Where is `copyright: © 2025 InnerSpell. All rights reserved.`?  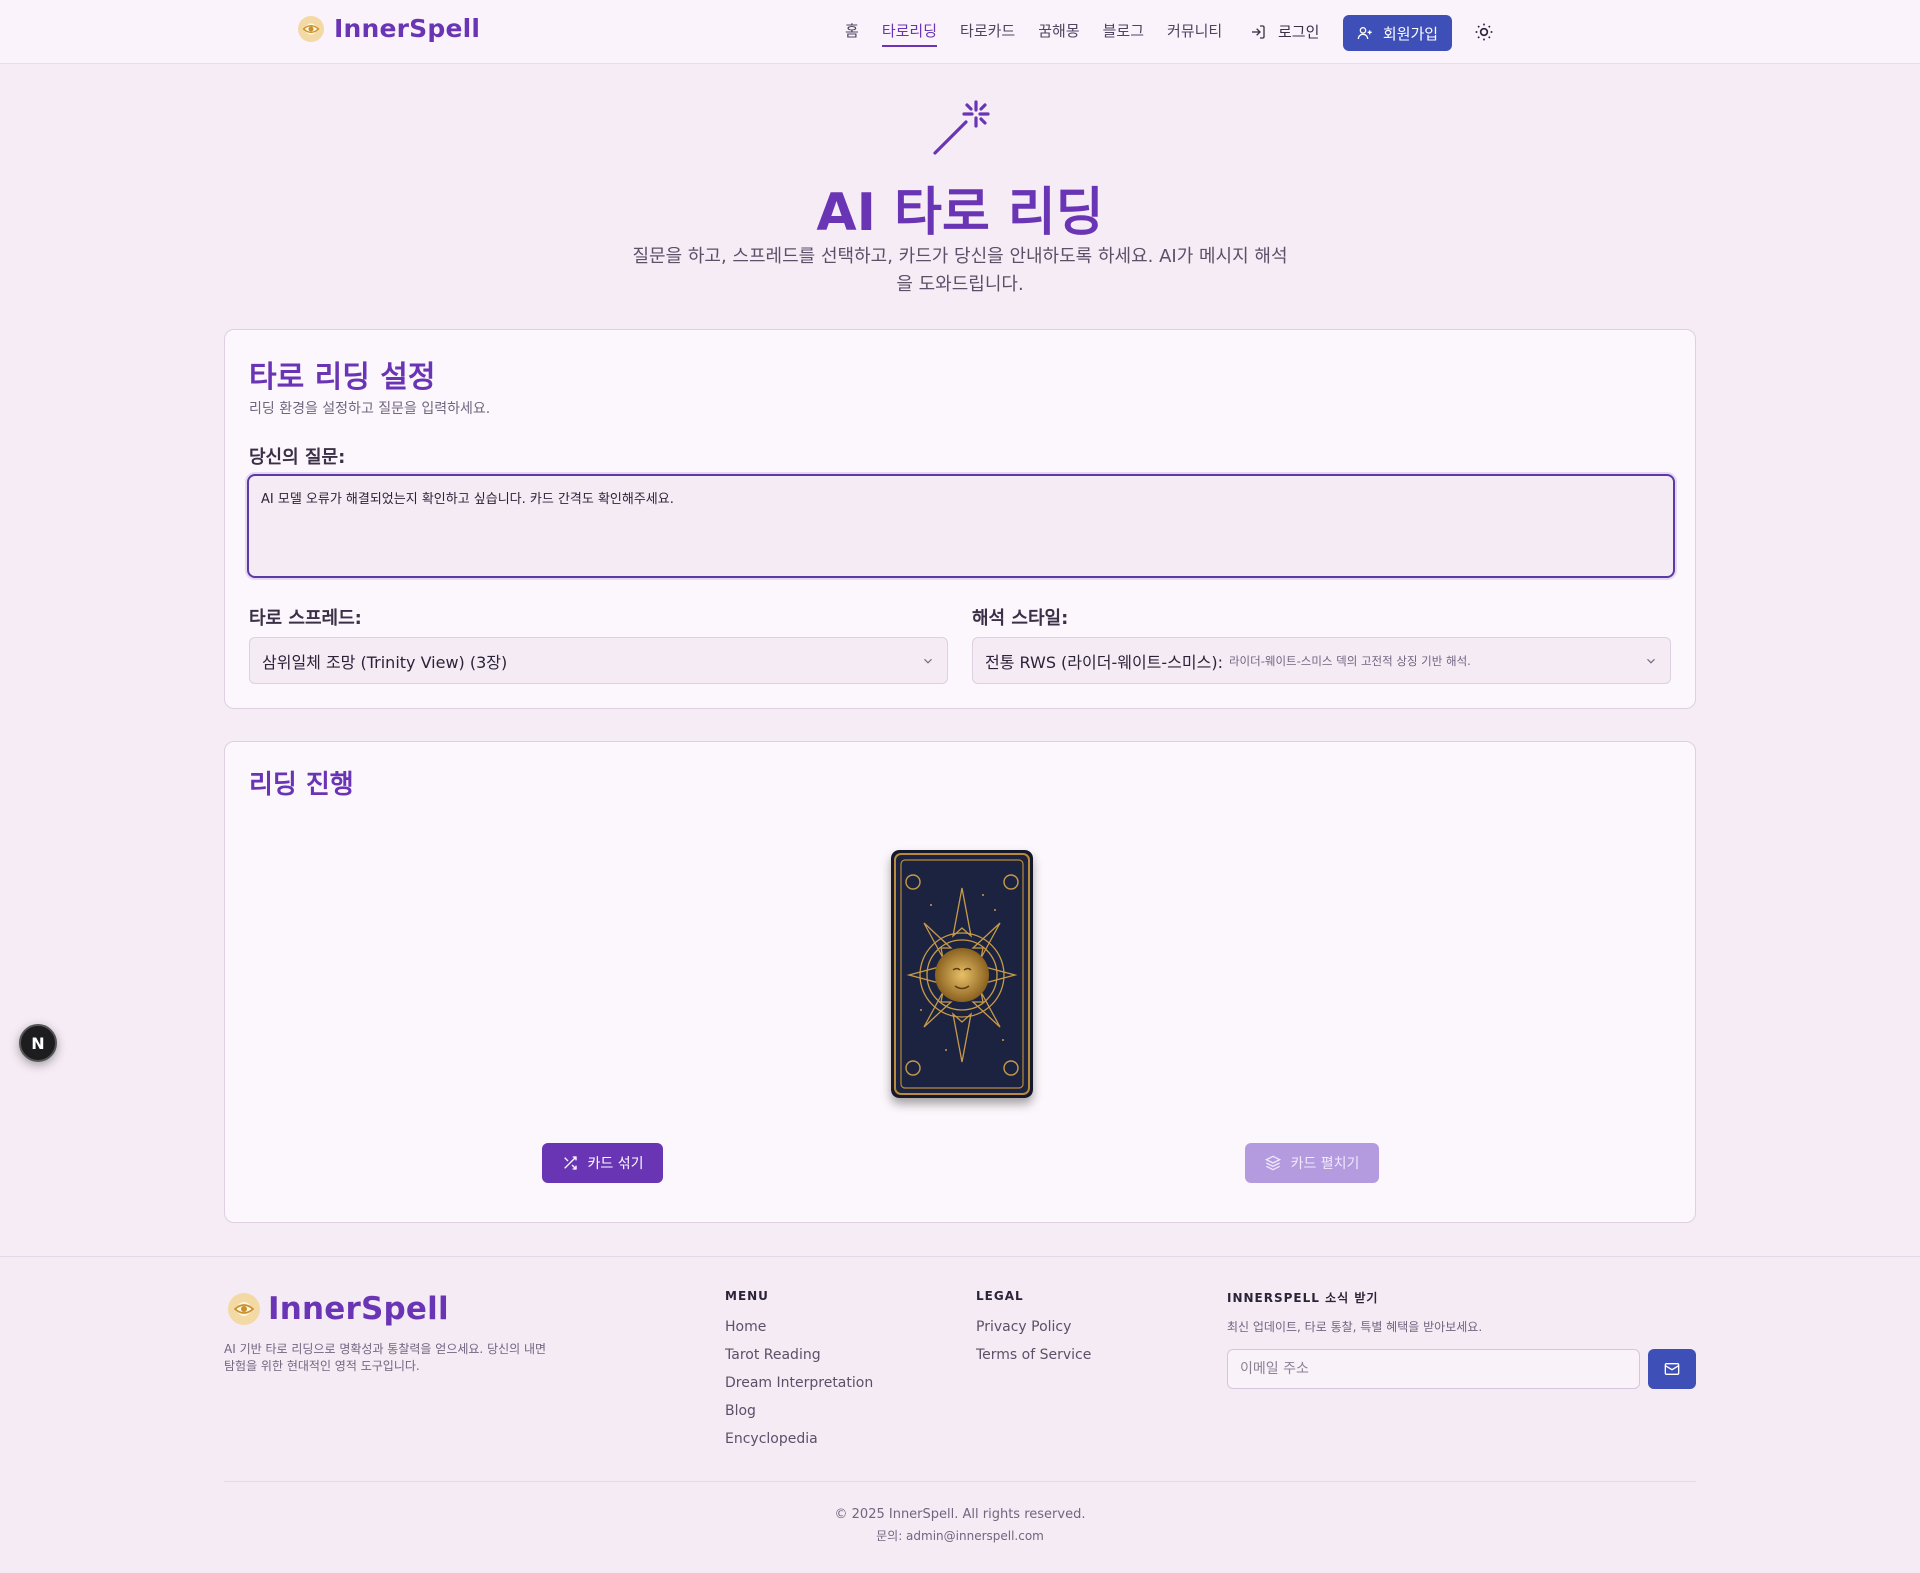
copyright: © 2025 InnerSpell. All rights reserved. is located at coordinates (960, 1514).